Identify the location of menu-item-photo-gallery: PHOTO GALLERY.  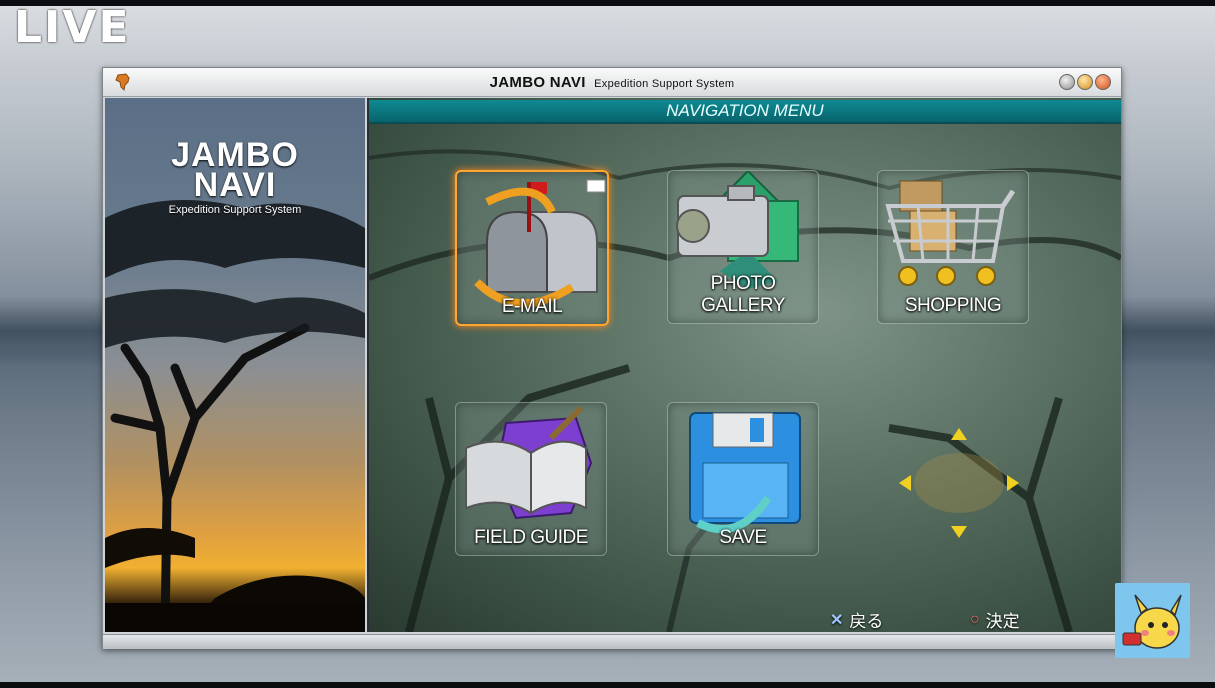
(743, 247).